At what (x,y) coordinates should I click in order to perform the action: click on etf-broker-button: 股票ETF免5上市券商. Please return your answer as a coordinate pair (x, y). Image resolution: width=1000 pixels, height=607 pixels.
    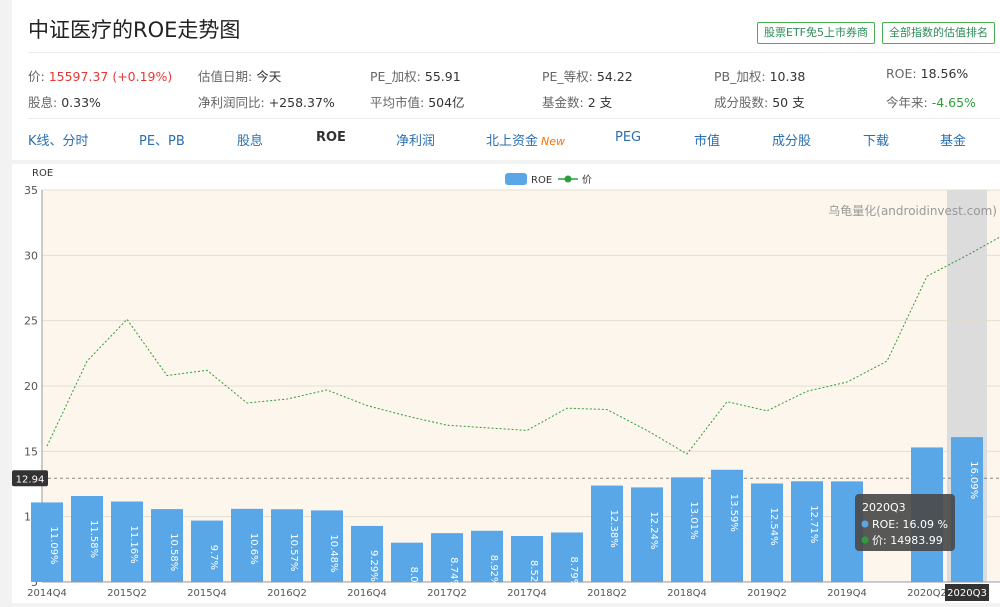
    Looking at the image, I should click on (816, 33).